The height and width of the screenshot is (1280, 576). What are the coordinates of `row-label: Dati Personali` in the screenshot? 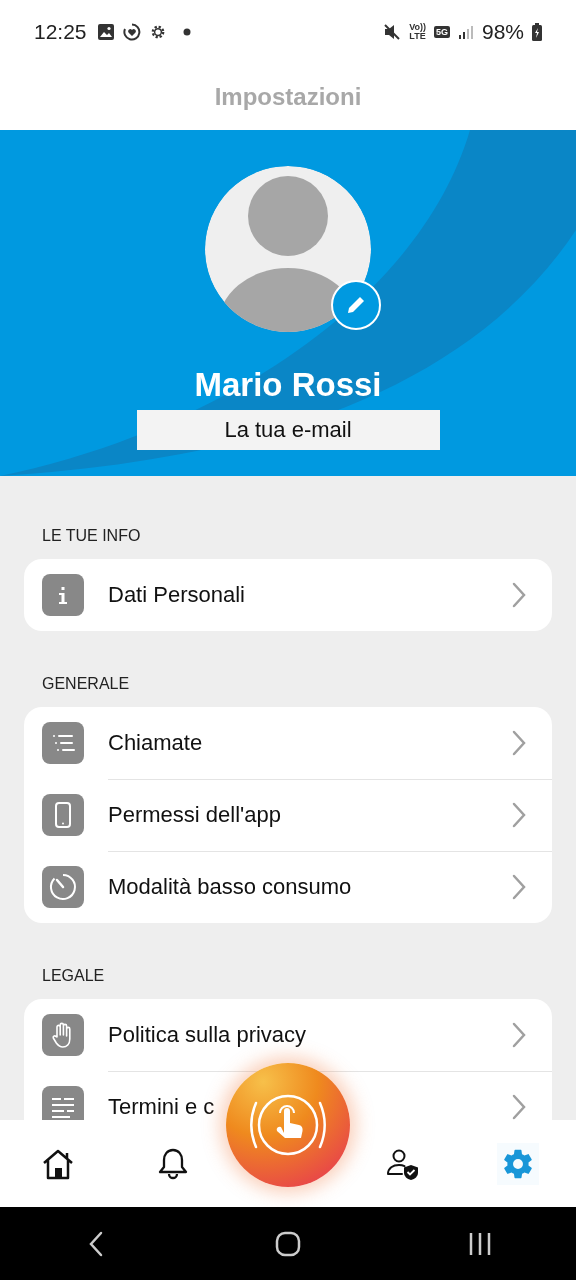 It's located at (176, 594).